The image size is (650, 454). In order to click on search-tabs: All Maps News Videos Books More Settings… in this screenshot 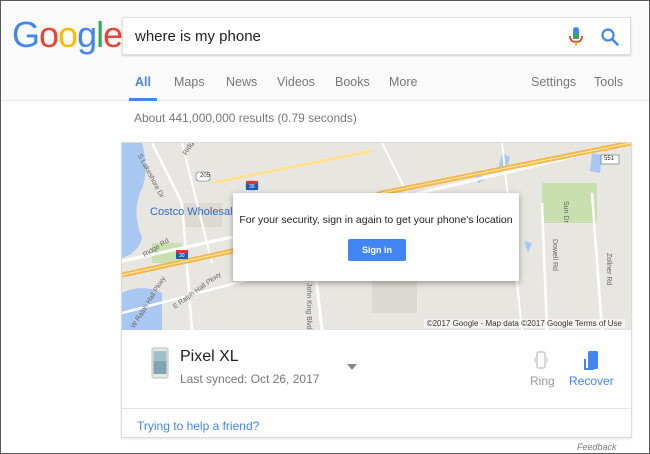, I will do `click(325, 87)`.